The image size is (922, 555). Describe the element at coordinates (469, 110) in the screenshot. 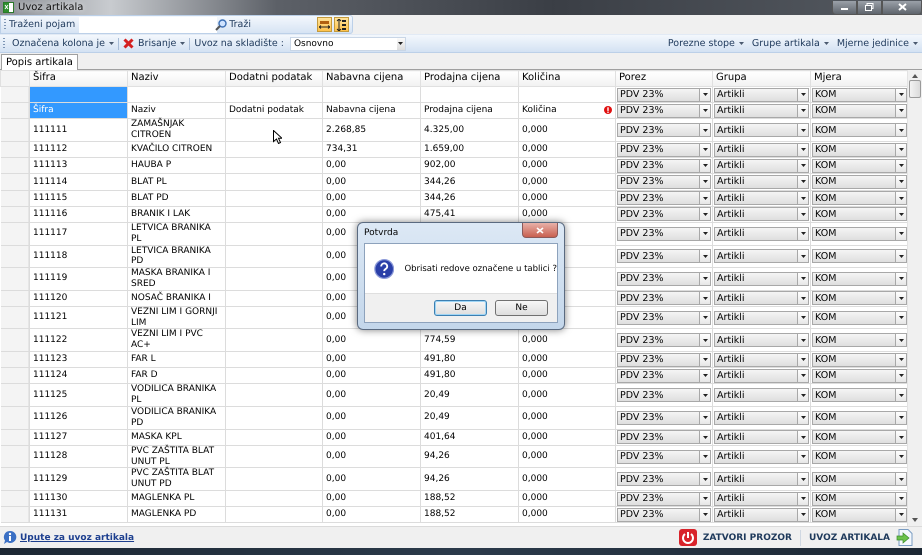

I see `table-cell: Prodajna cijena` at that location.